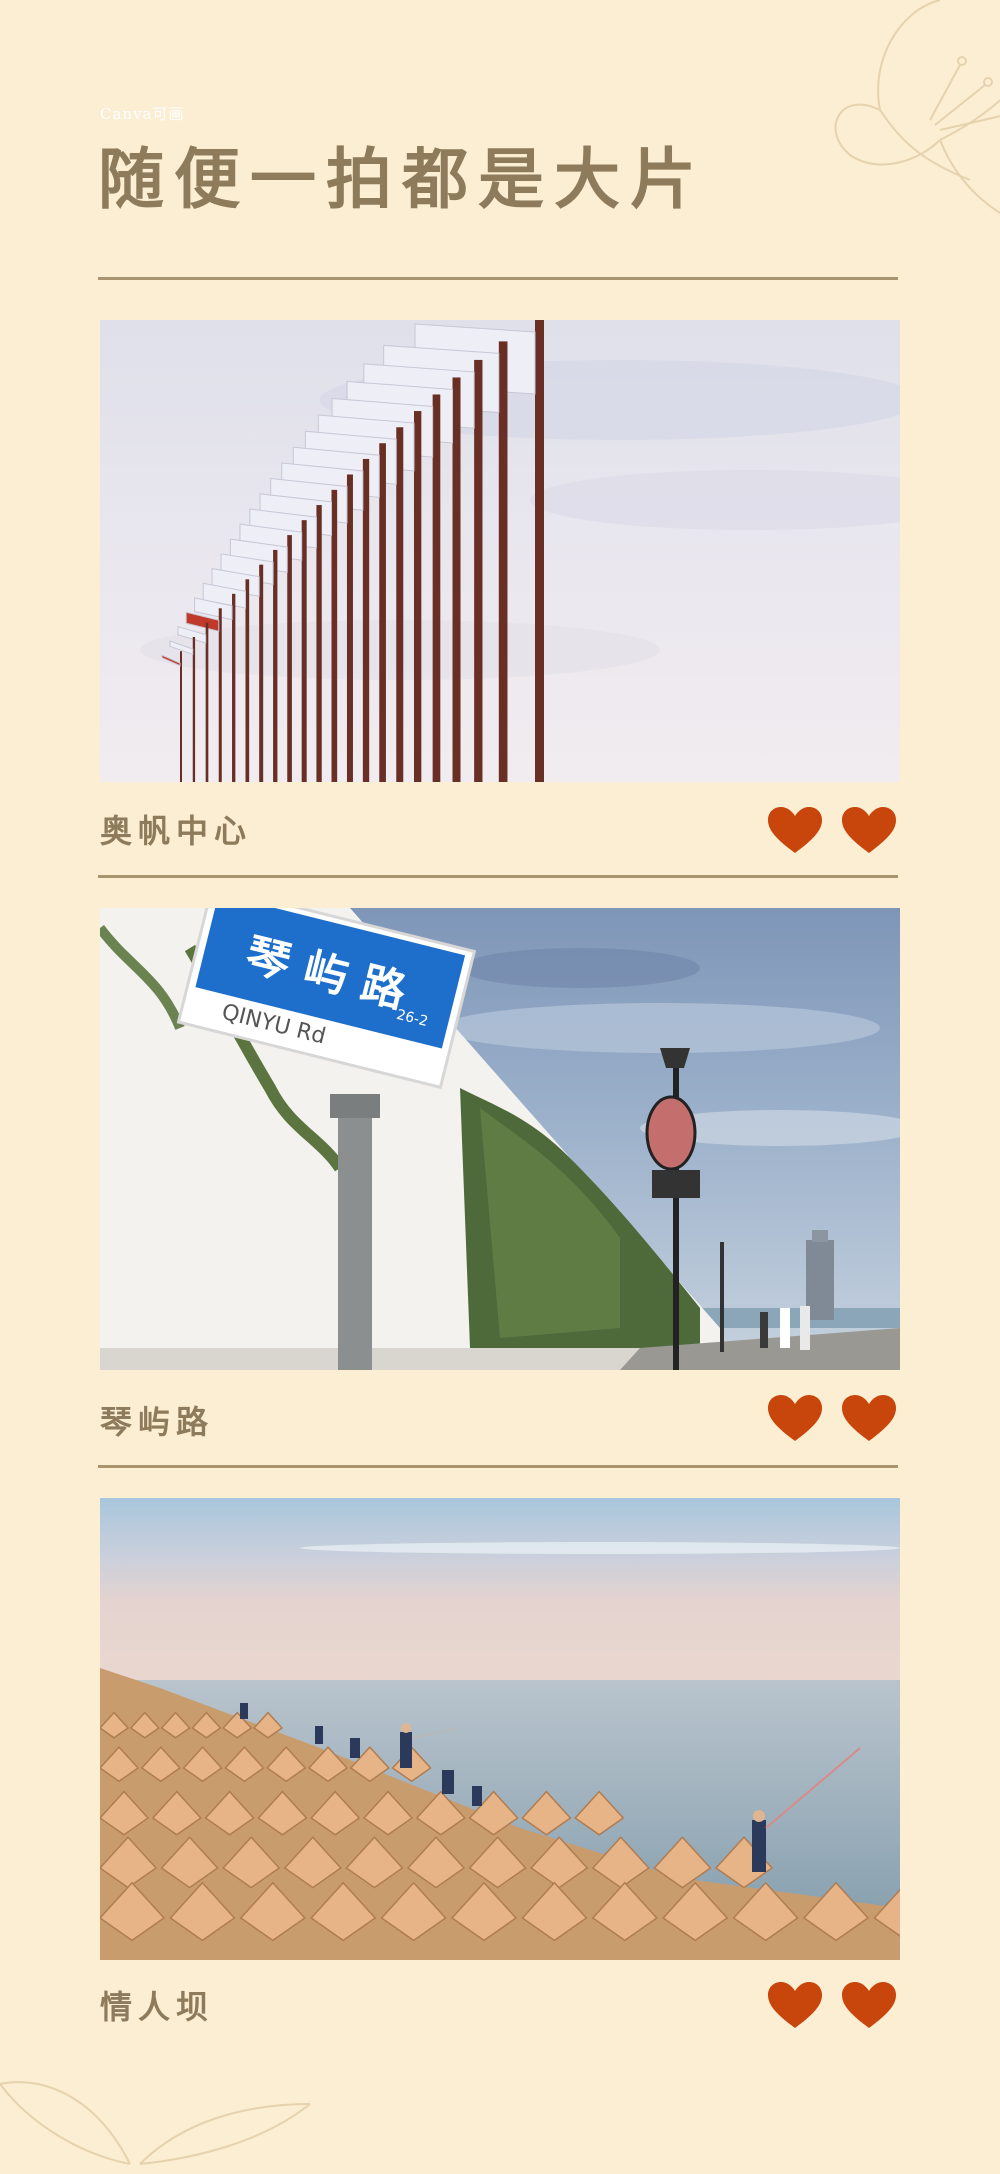 This screenshot has width=1000, height=2174. I want to click on leaf-outline-decoration, so click(155, 2123).